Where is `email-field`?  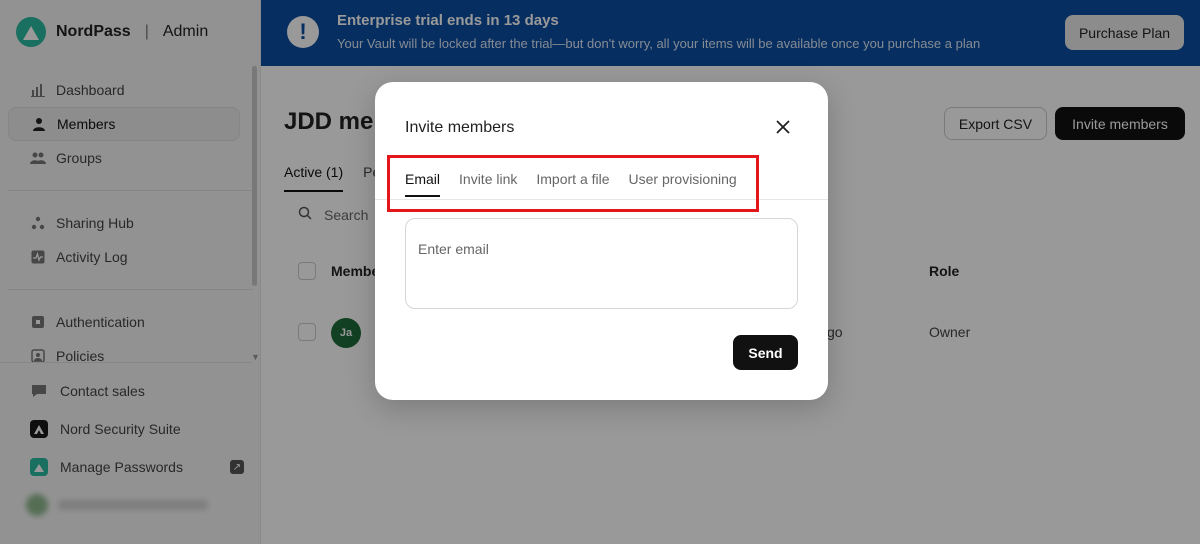 email-field is located at coordinates (601, 263).